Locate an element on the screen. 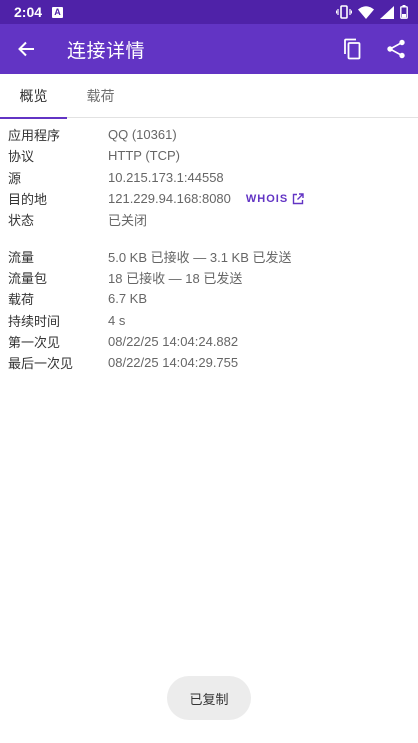 This screenshot has width=418, height=743. tab-overview: 概览 is located at coordinates (33, 96).